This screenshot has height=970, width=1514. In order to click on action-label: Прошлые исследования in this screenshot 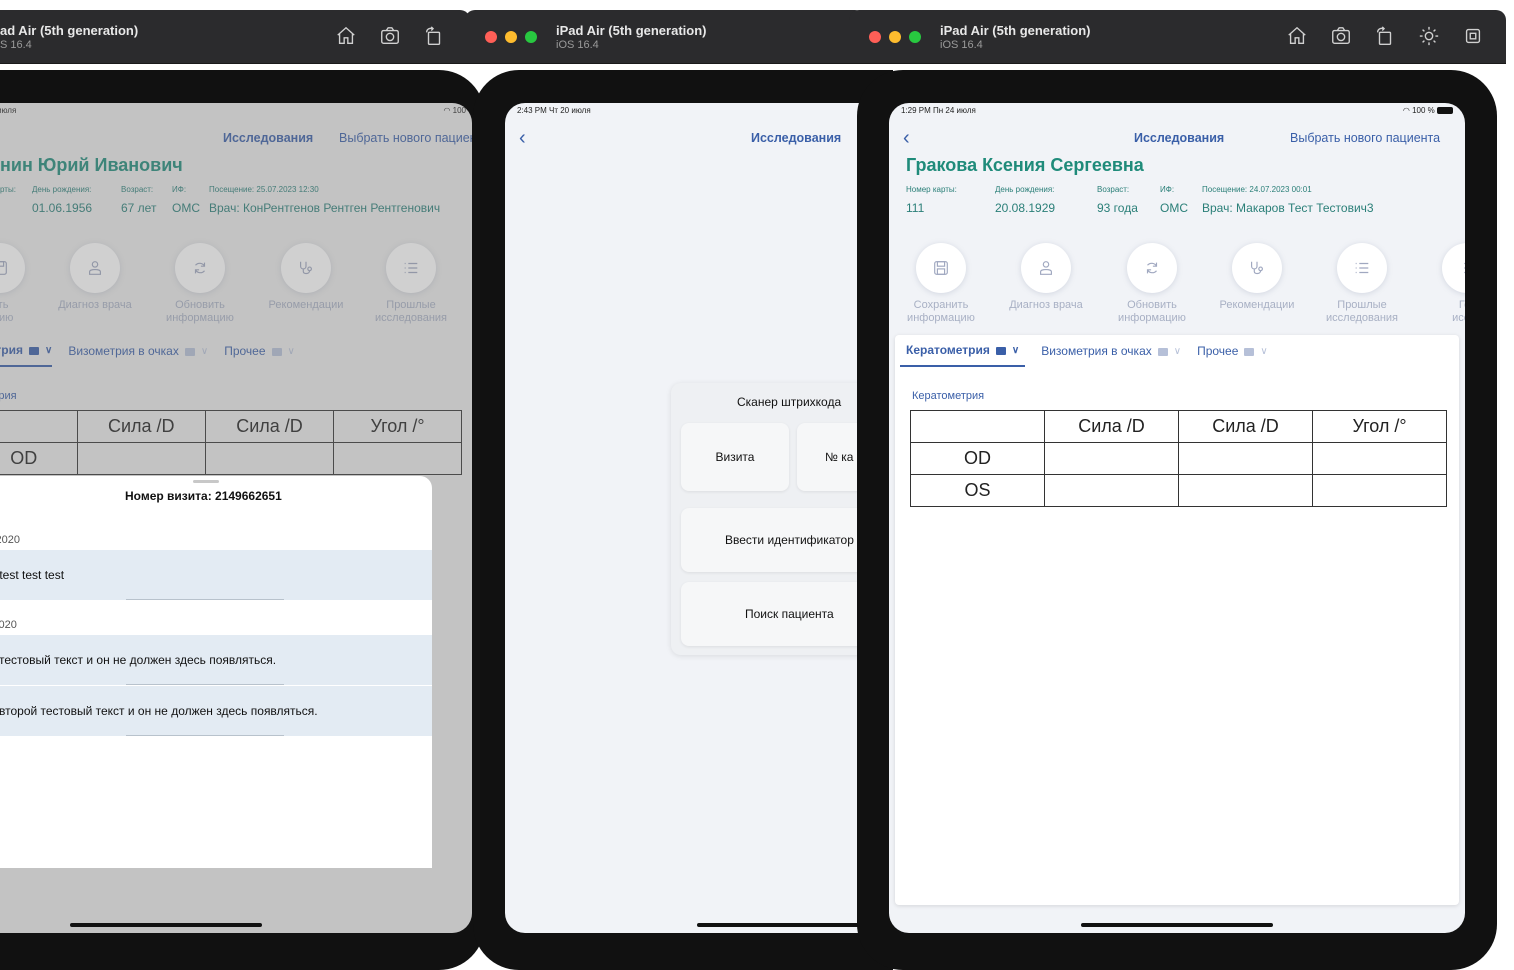, I will do `click(1362, 311)`.